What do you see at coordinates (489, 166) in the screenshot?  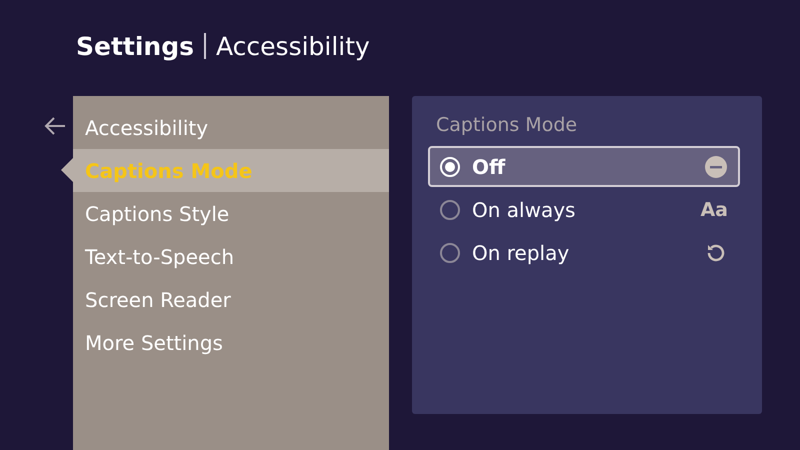 I see `option-label: Off` at bounding box center [489, 166].